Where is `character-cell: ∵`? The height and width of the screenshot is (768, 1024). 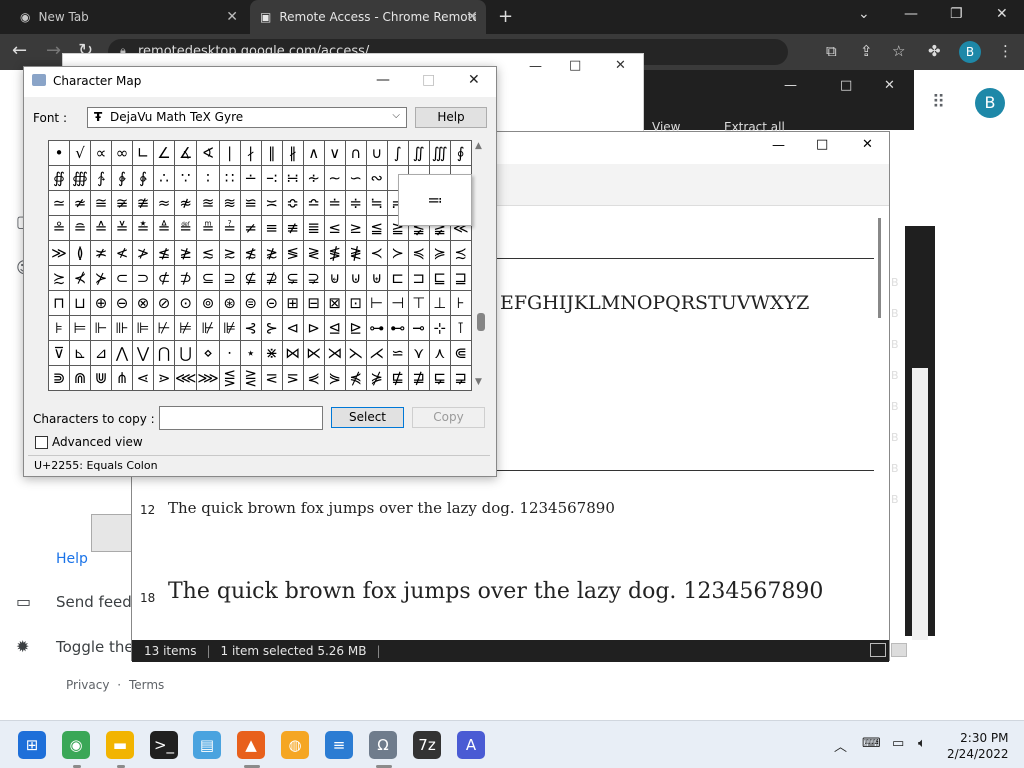 character-cell: ∵ is located at coordinates (185, 178).